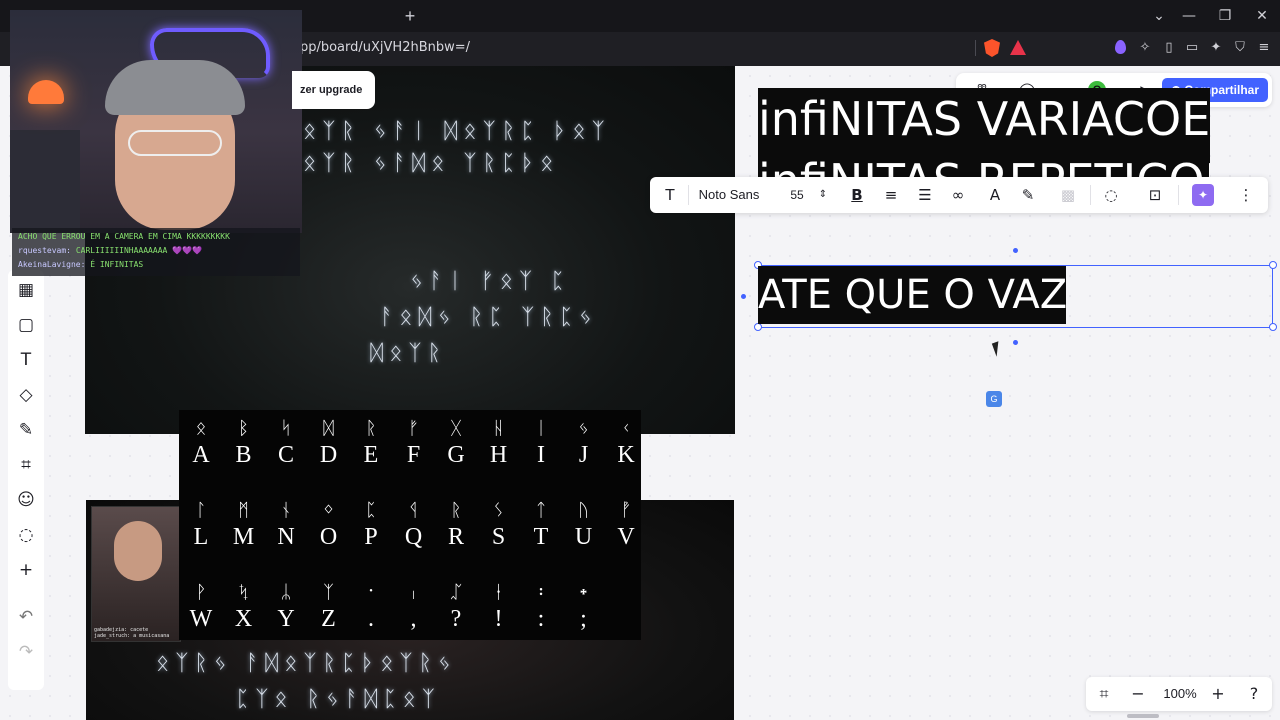  I want to click on alphabet-cell: ᚹW, so click(201, 606).